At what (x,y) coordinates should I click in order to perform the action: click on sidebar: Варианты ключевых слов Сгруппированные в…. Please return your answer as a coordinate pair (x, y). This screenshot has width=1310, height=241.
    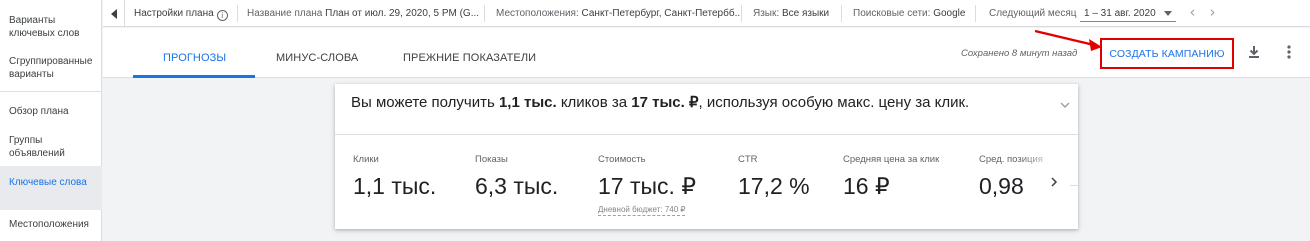
    Looking at the image, I should click on (51, 120).